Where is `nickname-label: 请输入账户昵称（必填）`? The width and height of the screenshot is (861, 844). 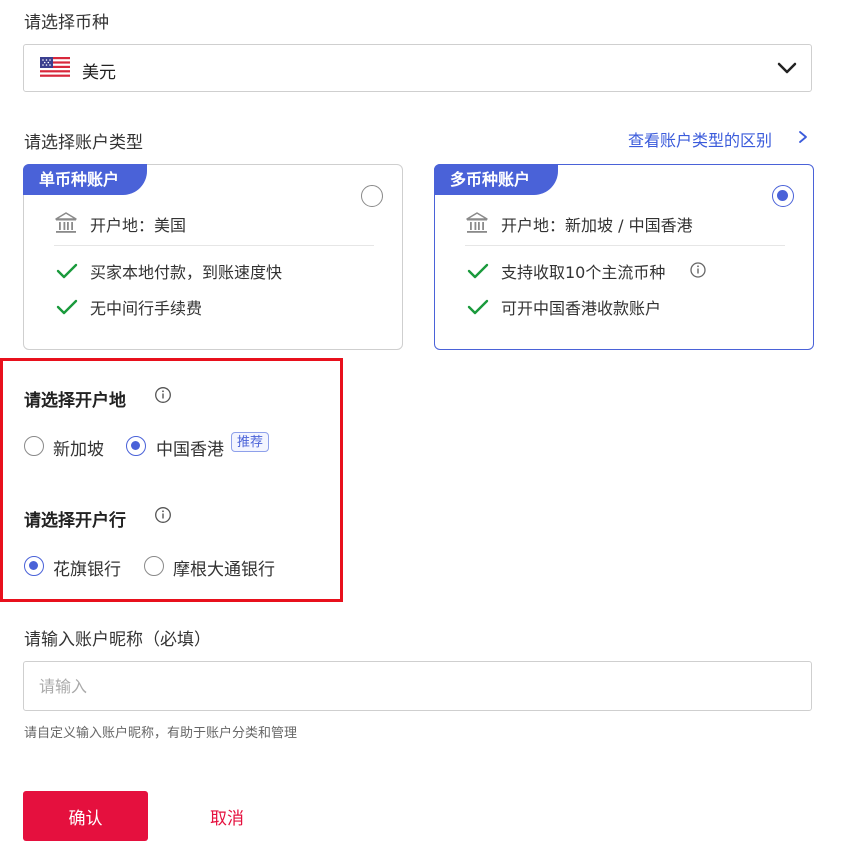
nickname-label: 请输入账户昵称（必填） is located at coordinates (117, 640).